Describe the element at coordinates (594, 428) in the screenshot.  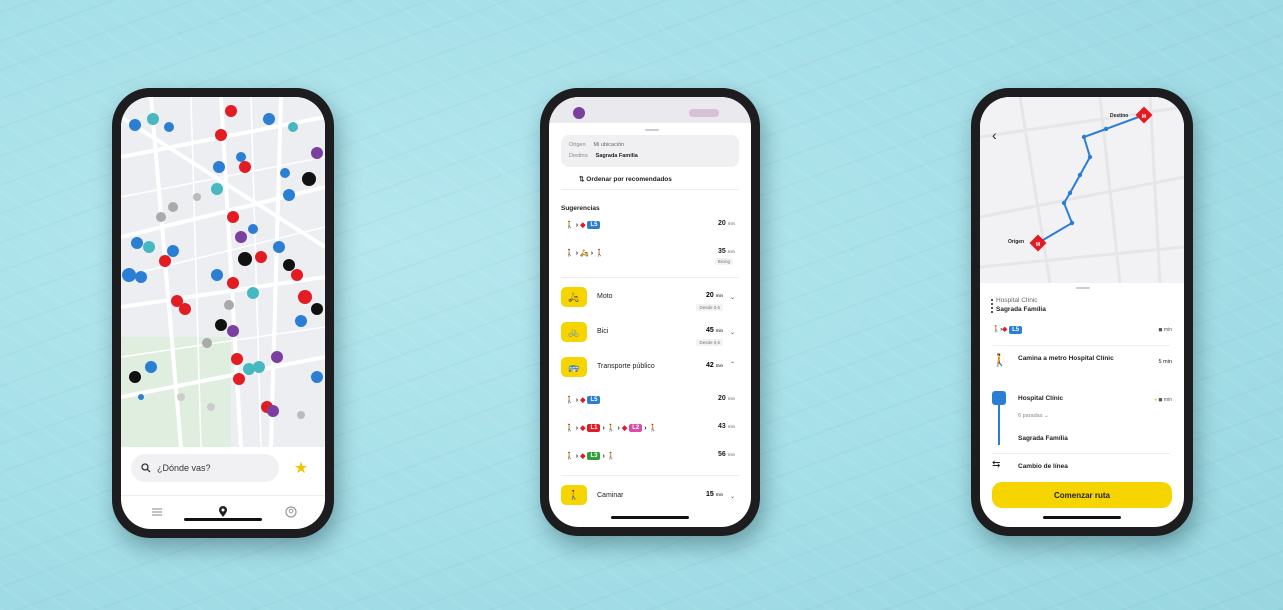
I see `line-badge: L1` at that location.